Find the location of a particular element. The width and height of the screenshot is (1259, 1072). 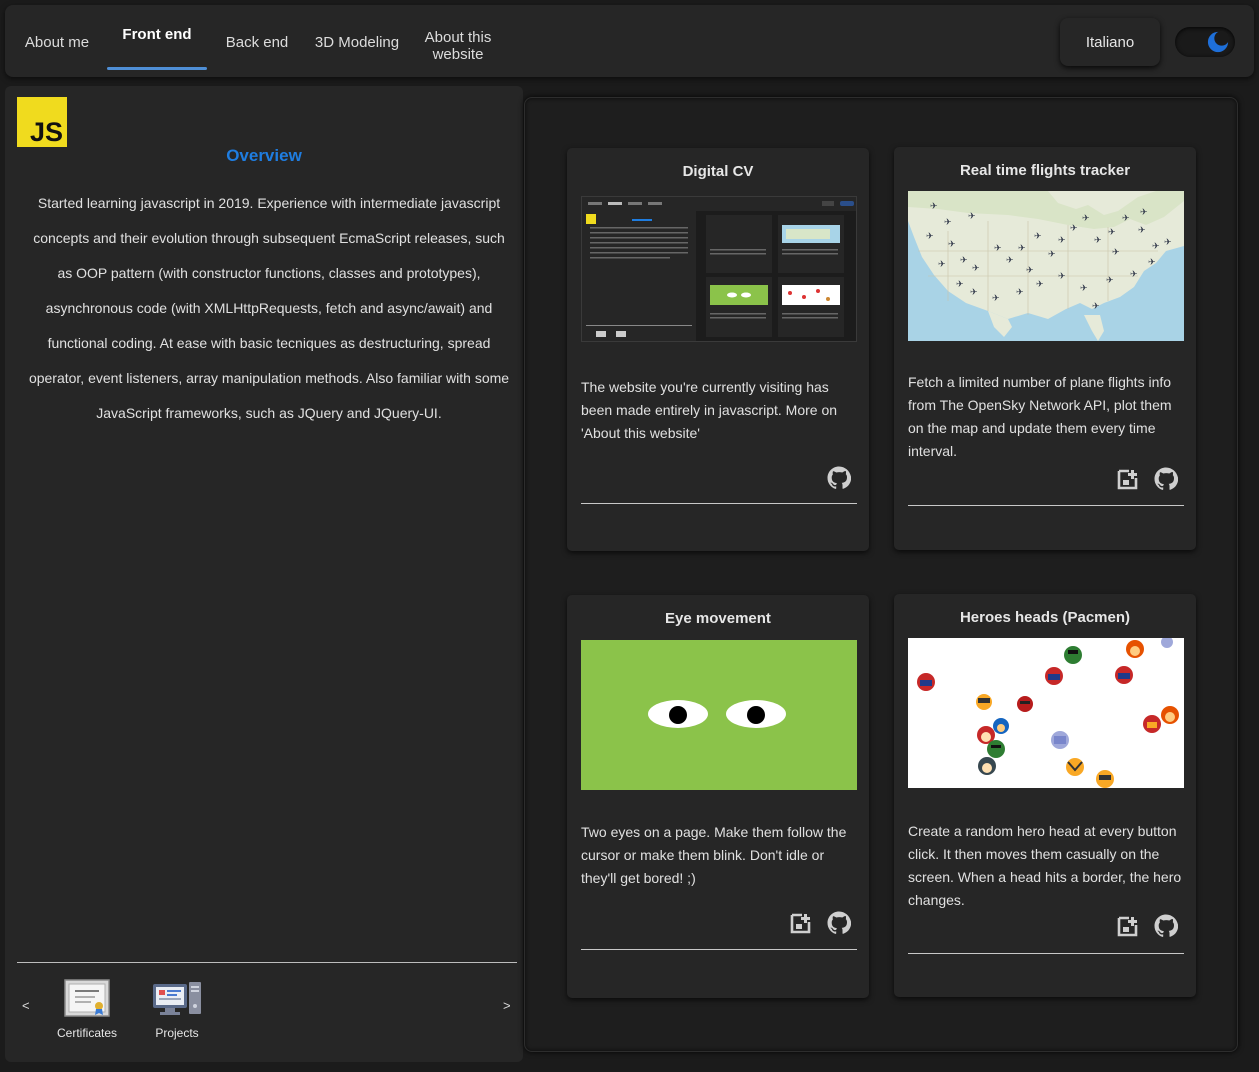

heroes-heads-screenshot is located at coordinates (1046, 713).